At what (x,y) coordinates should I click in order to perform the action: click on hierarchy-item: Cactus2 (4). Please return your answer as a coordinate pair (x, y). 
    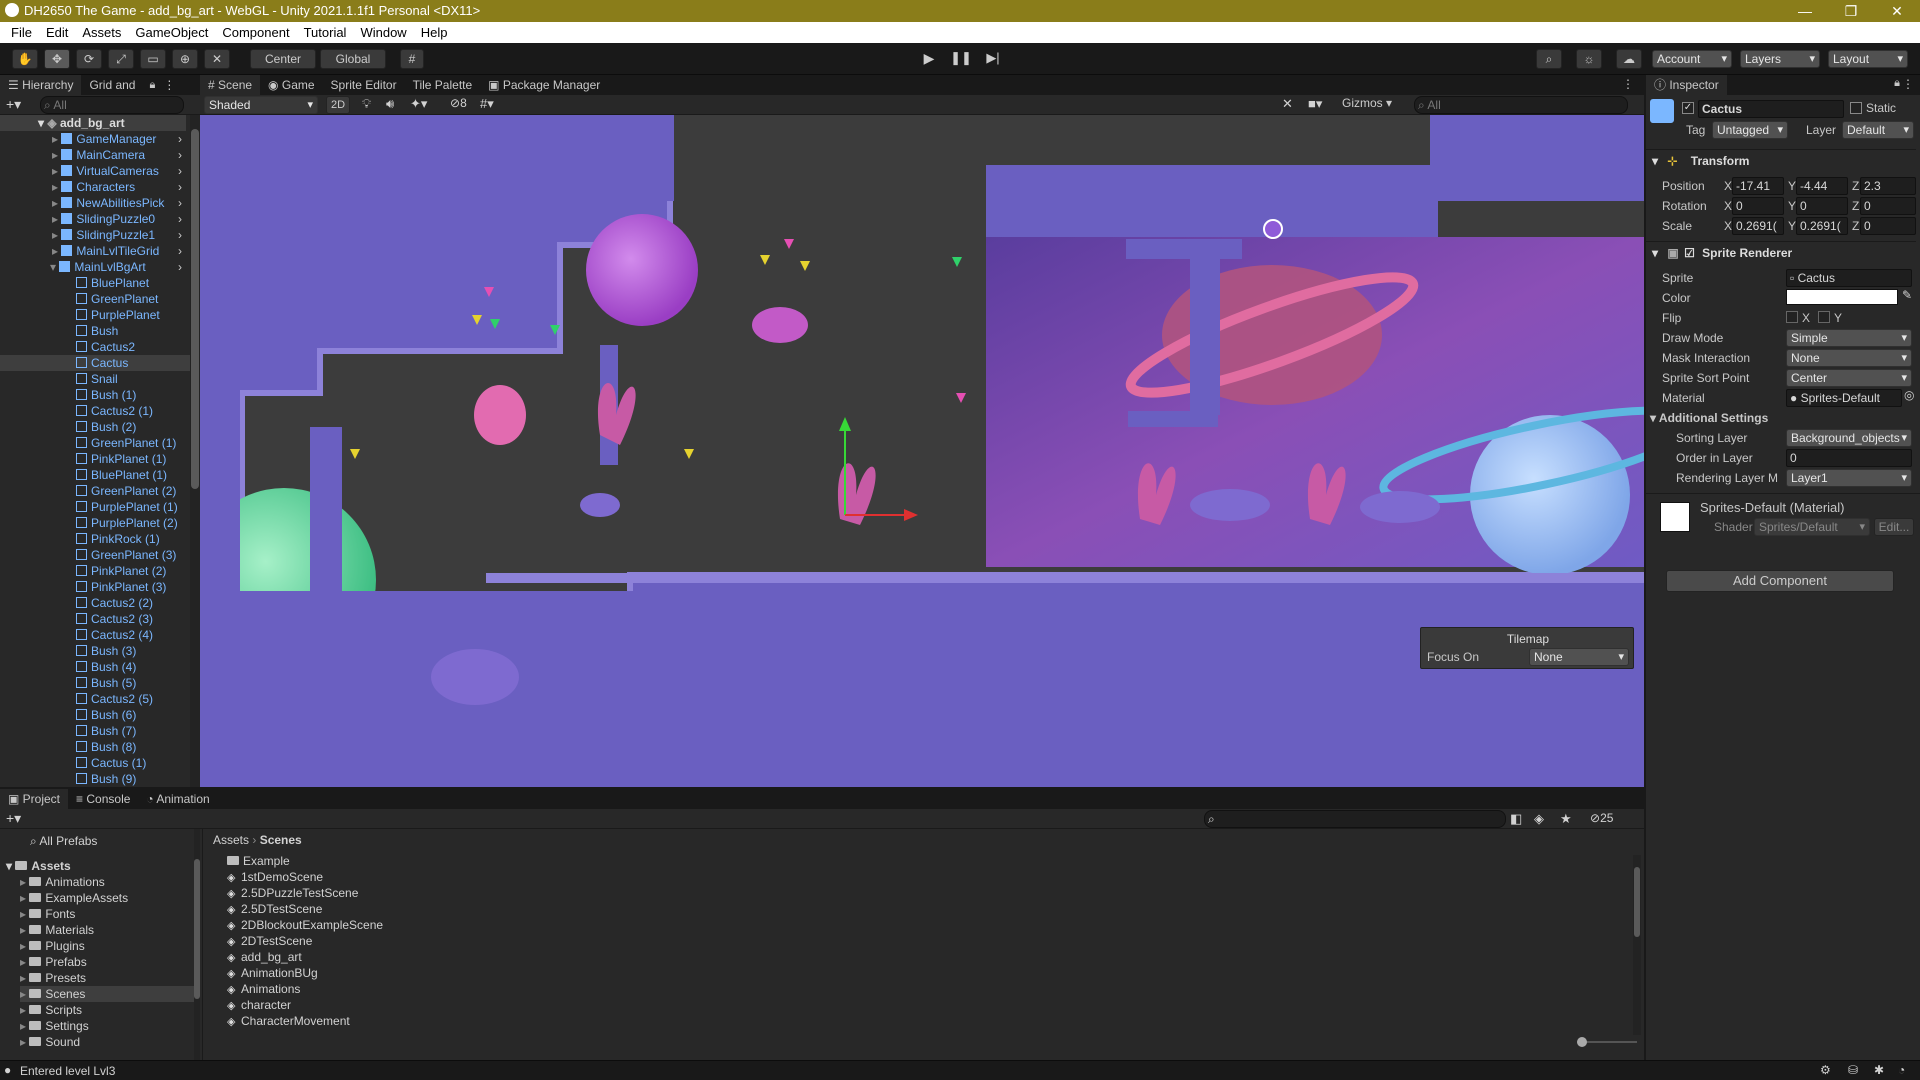
    Looking at the image, I should click on (95, 635).